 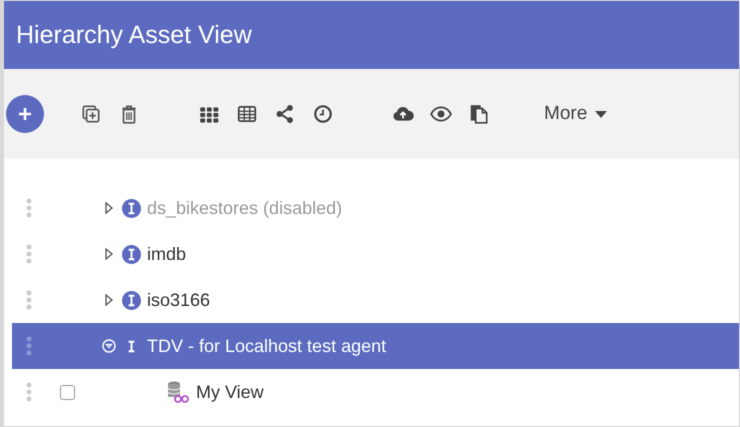 I want to click on collapse-icon, so click(x=109, y=346).